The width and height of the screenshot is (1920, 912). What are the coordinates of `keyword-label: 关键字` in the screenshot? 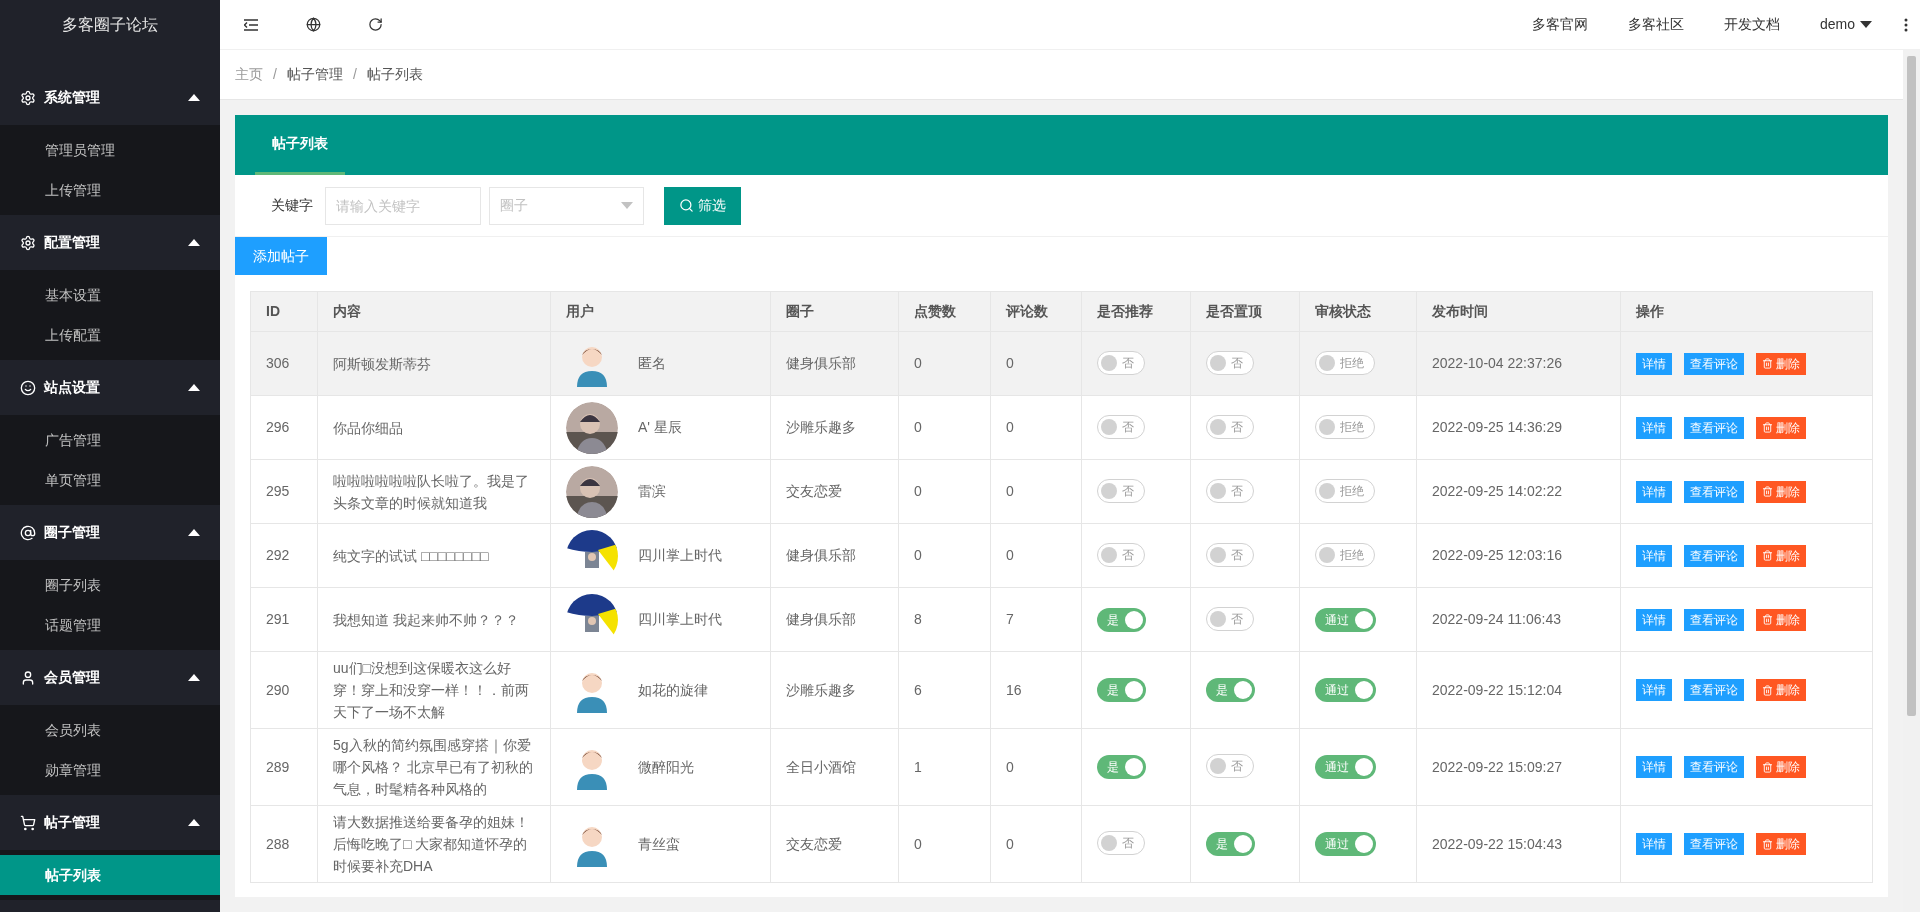 It's located at (292, 205).